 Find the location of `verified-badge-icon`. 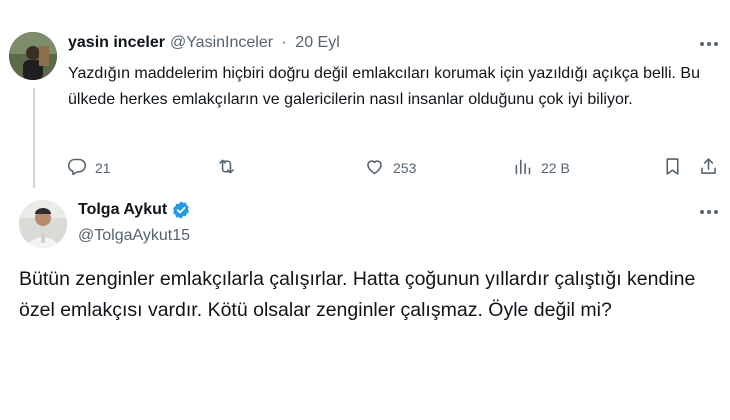

verified-badge-icon is located at coordinates (181, 210).